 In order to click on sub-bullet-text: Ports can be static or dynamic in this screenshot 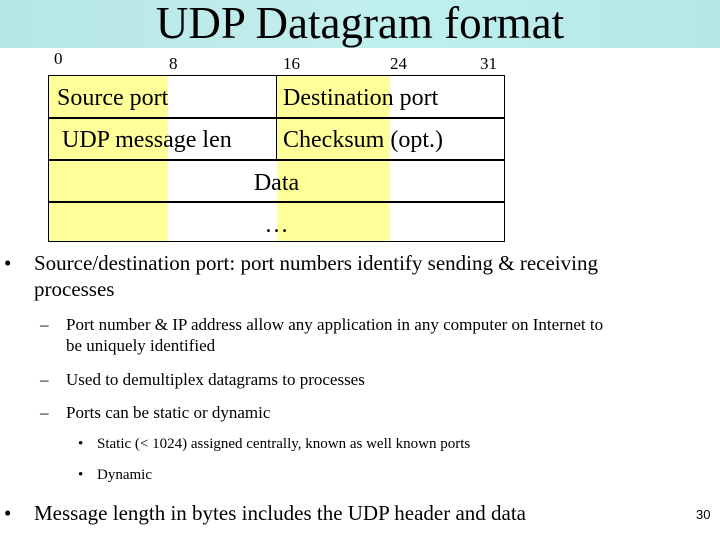, I will do `click(168, 412)`.